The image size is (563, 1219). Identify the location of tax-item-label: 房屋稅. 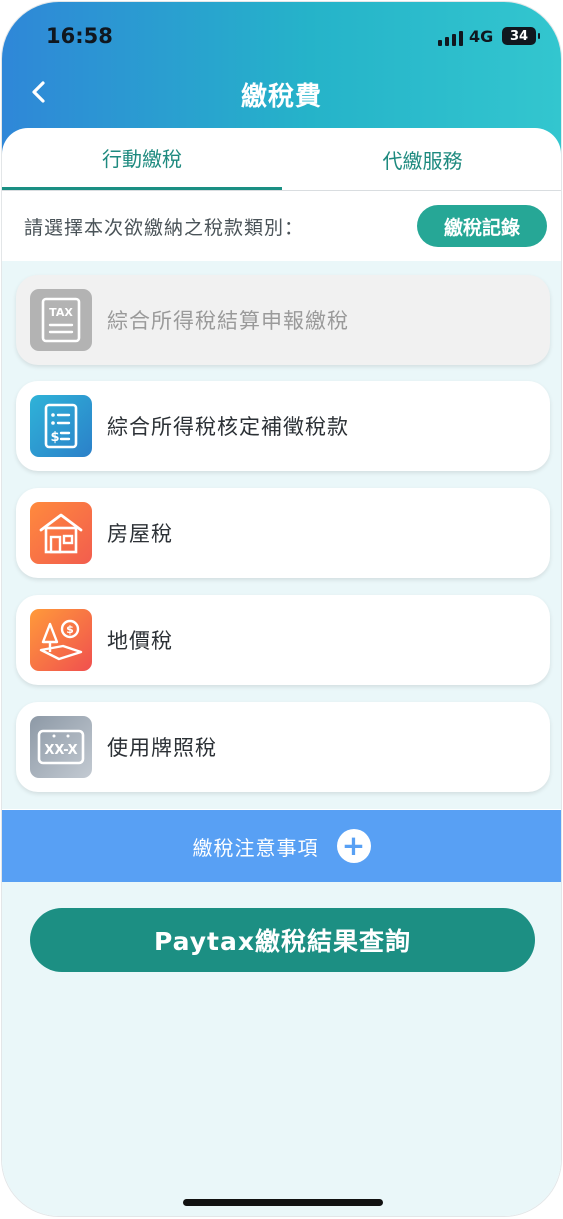
(140, 534).